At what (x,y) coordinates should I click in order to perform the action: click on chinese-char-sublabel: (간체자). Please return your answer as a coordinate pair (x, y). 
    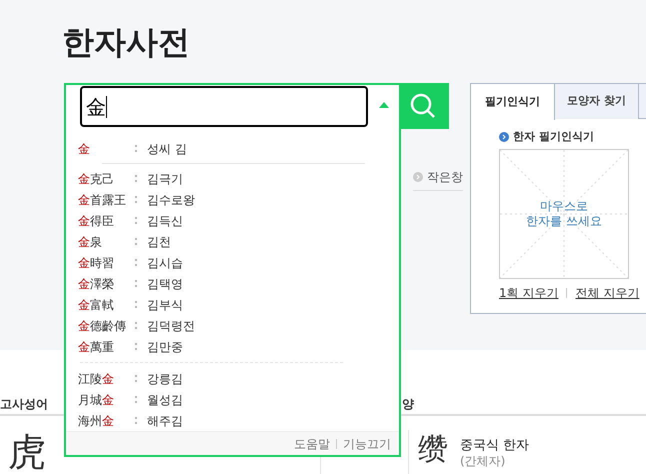
    Looking at the image, I should click on (483, 461).